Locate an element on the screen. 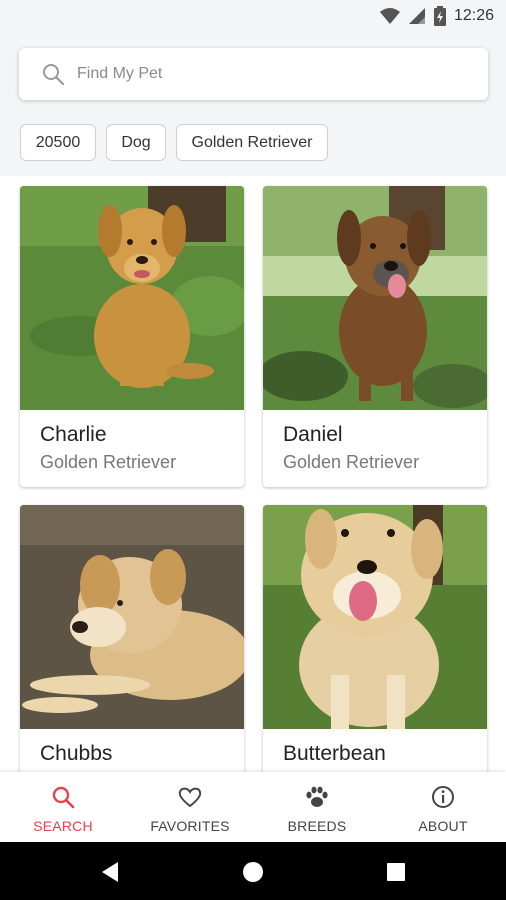  wifi-icon is located at coordinates (389, 16).